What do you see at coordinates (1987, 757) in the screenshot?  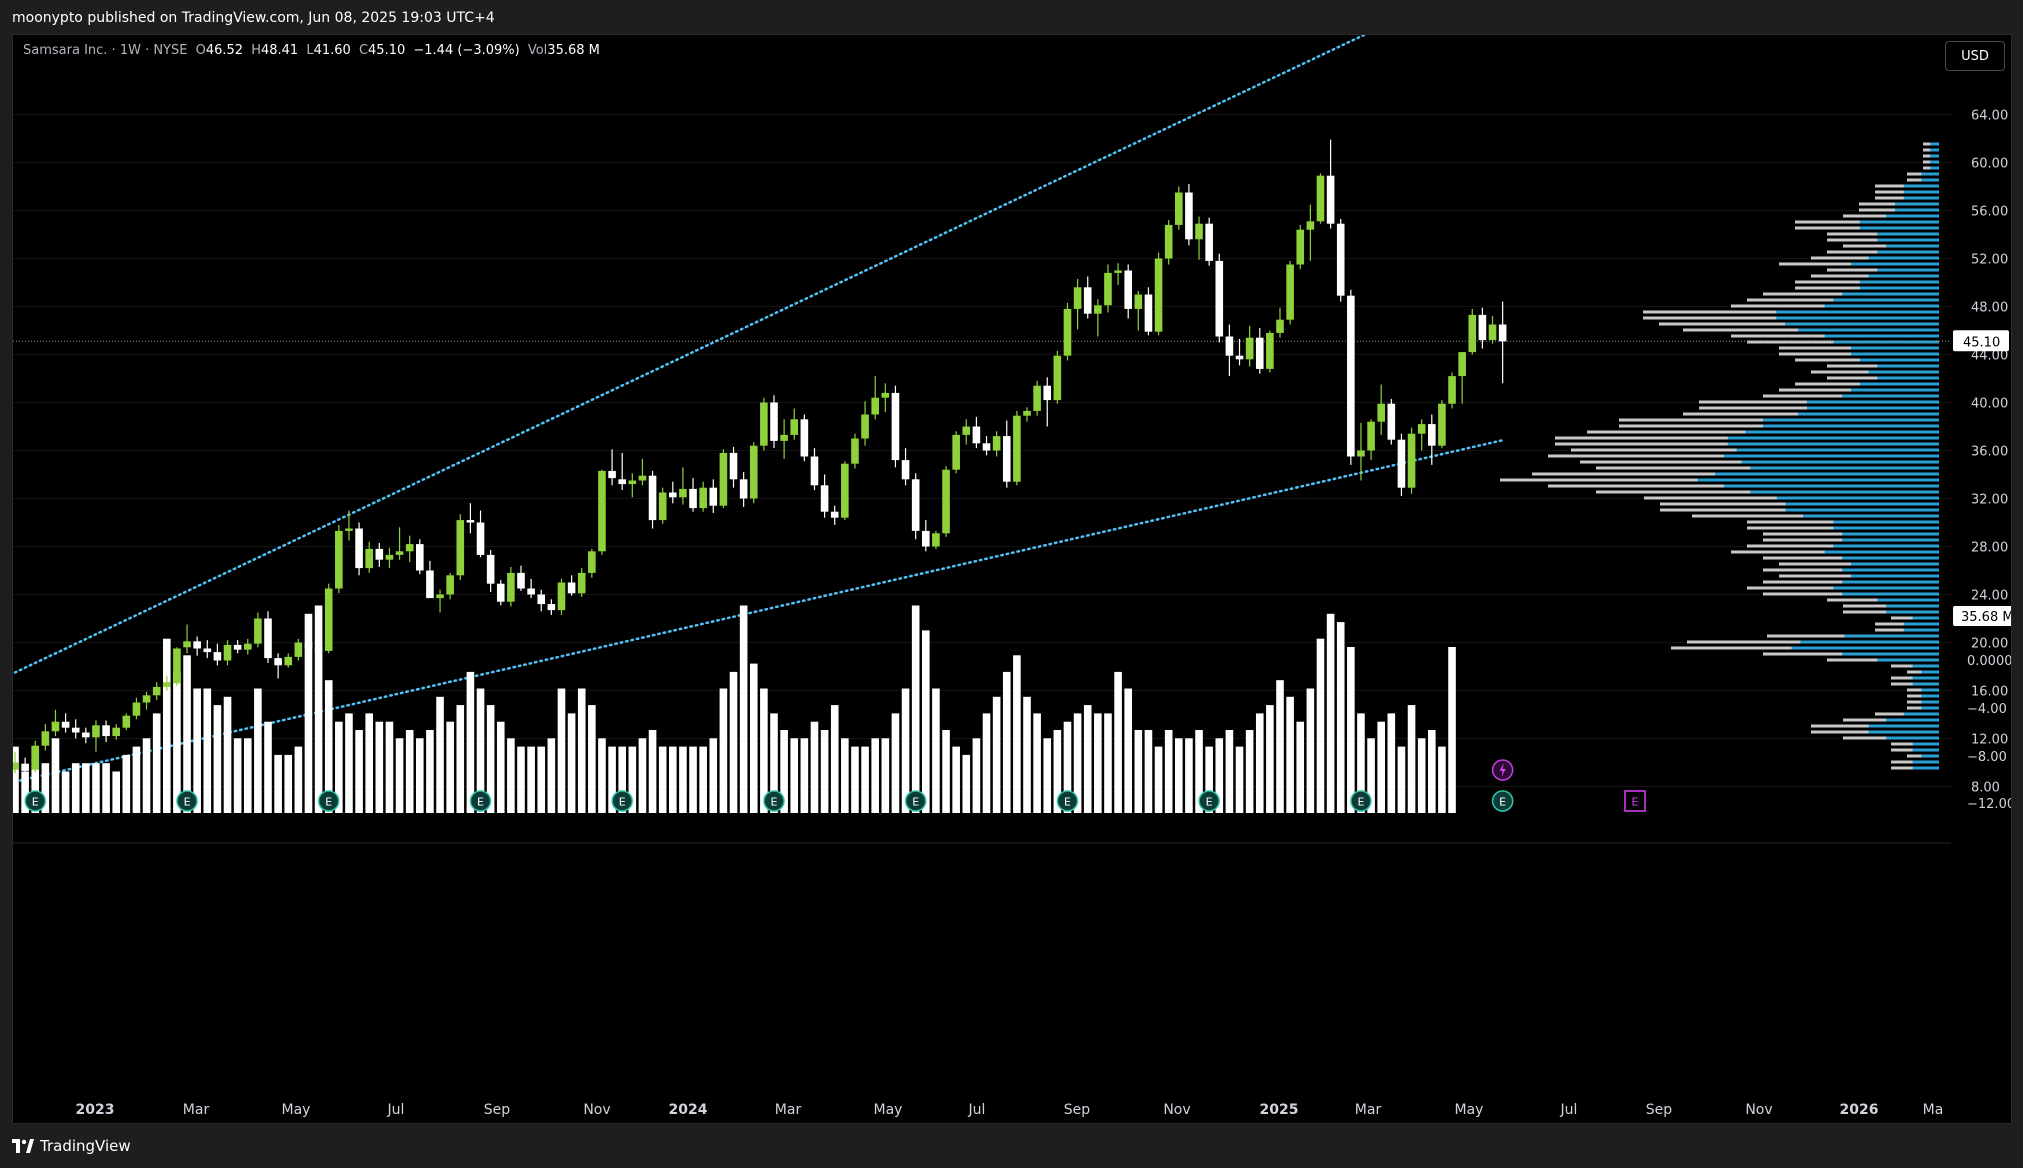 I see `volume-axis-label: −8.00` at bounding box center [1987, 757].